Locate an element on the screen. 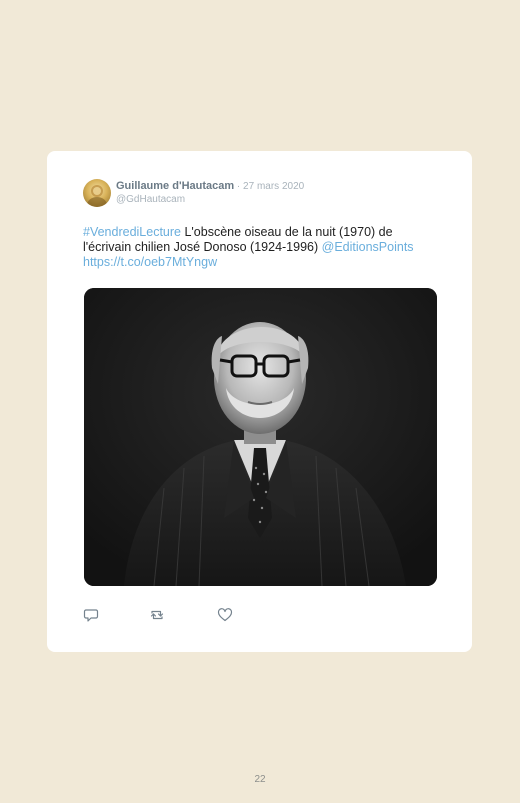 The image size is (520, 803). page-number: 22 is located at coordinates (260, 779).